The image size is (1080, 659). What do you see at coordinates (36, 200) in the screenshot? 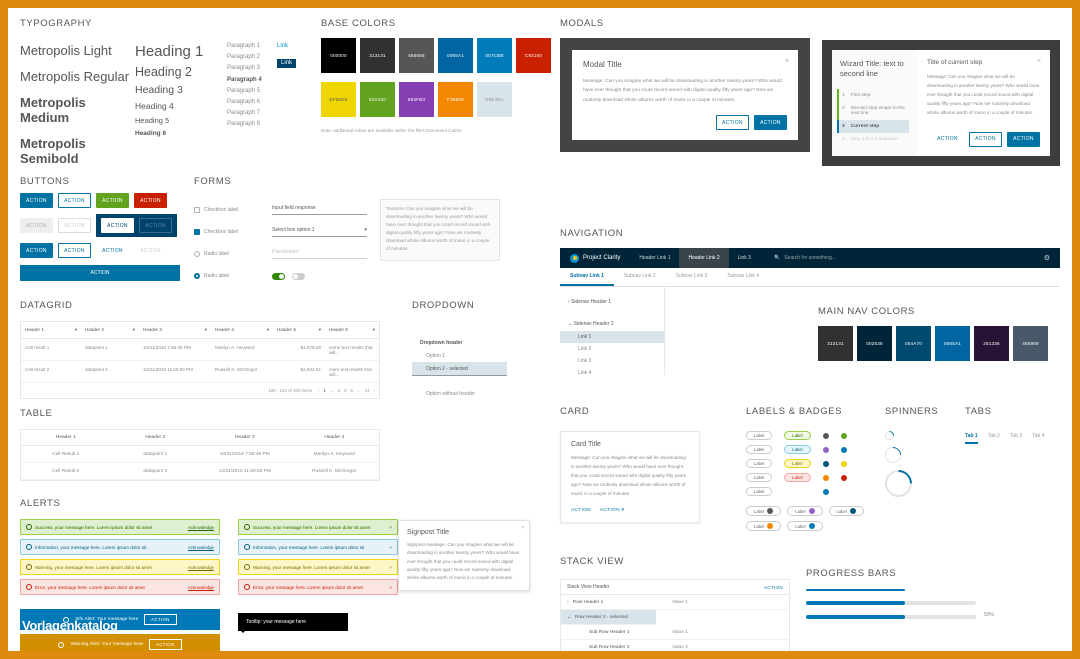
I see `button-solid: ACTION` at bounding box center [36, 200].